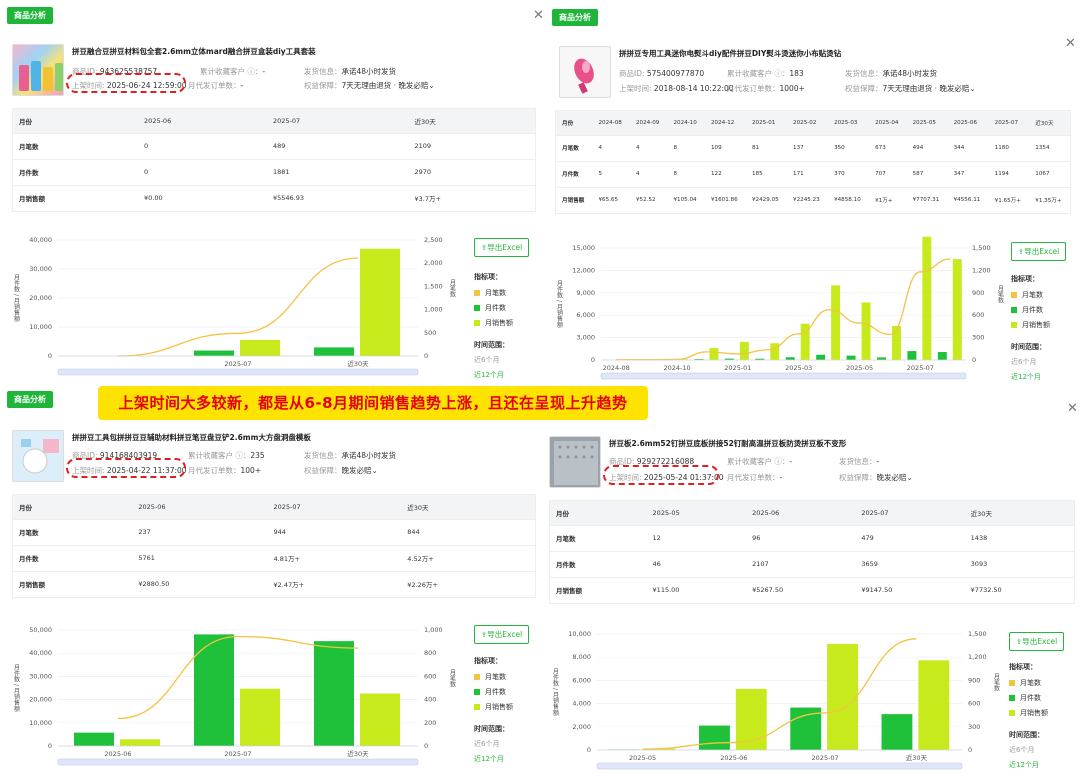 Image resolution: width=1080 pixels, height=774 pixels. Describe the element at coordinates (194, 51) in the screenshot. I see `product-title: 拼豆融合豆拼豆材料包全套2.6mm立体mard融合拼豆盒装diy工具套装` at that location.